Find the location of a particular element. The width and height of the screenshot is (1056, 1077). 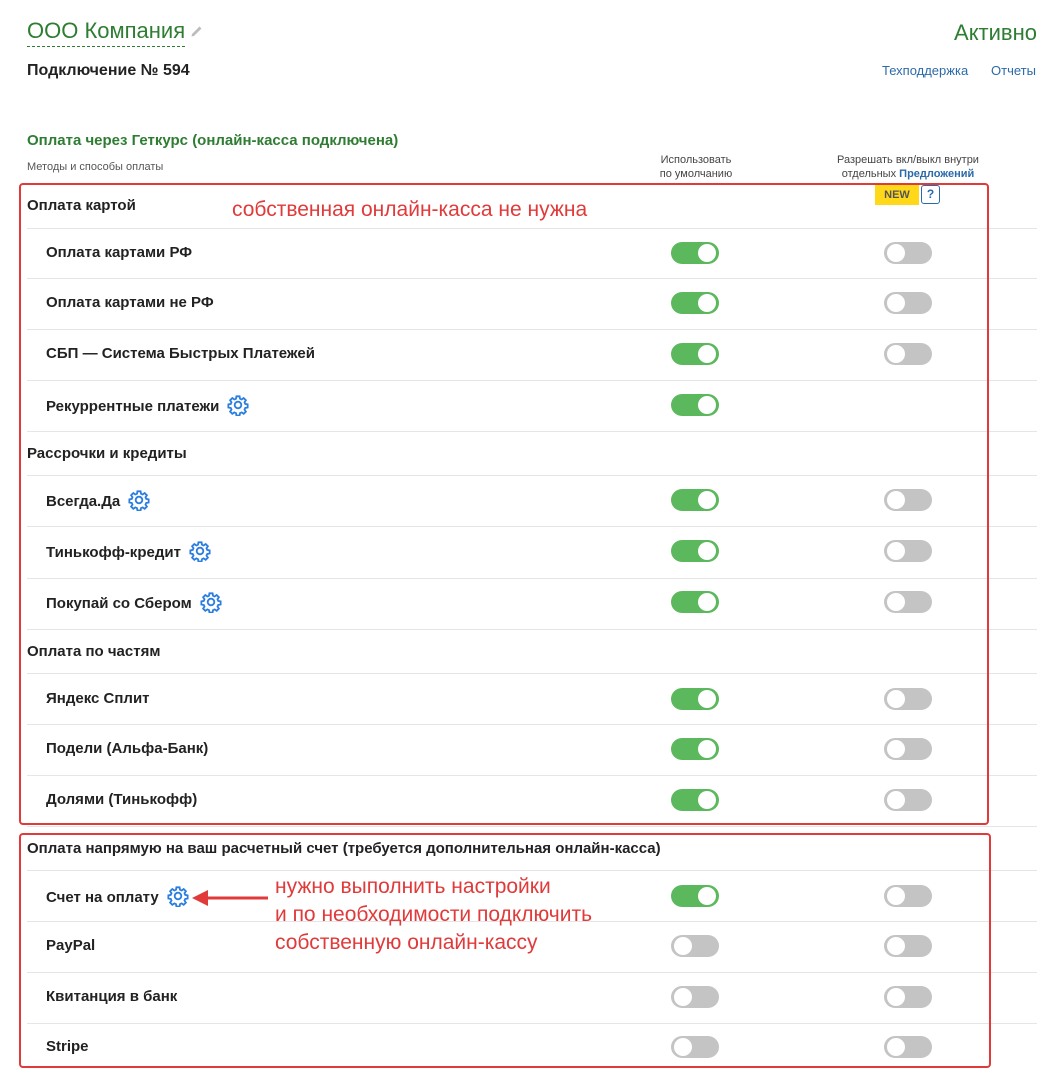

reports-link: Отчеты is located at coordinates (1013, 70).